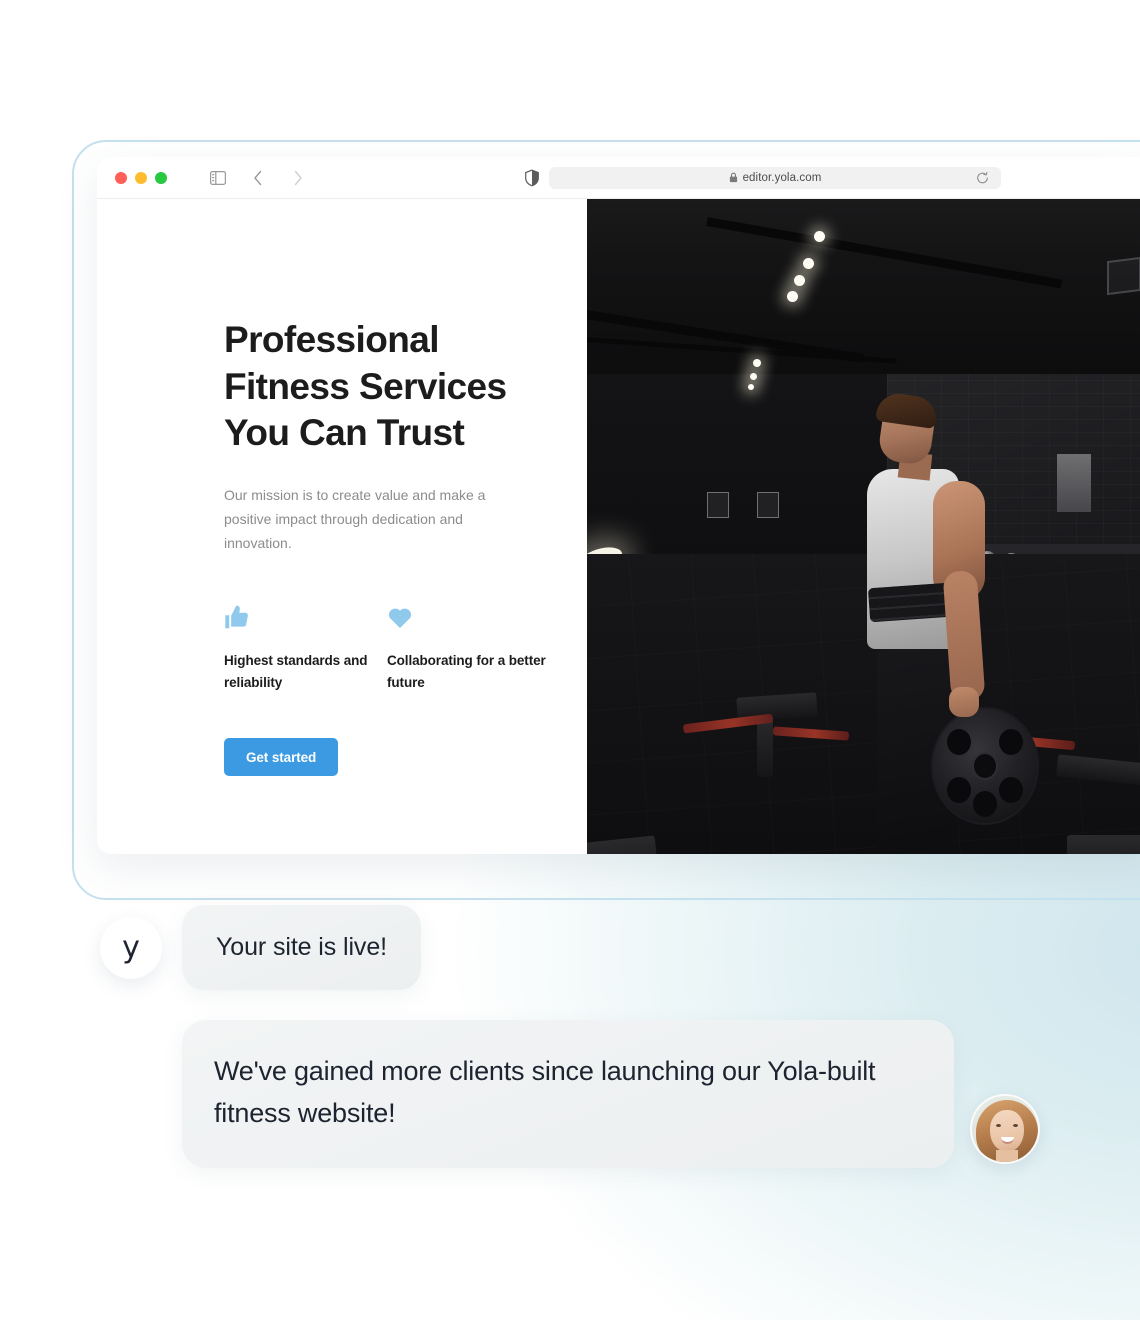  What do you see at coordinates (218, 178) in the screenshot?
I see `sidebar-toggle-icon` at bounding box center [218, 178].